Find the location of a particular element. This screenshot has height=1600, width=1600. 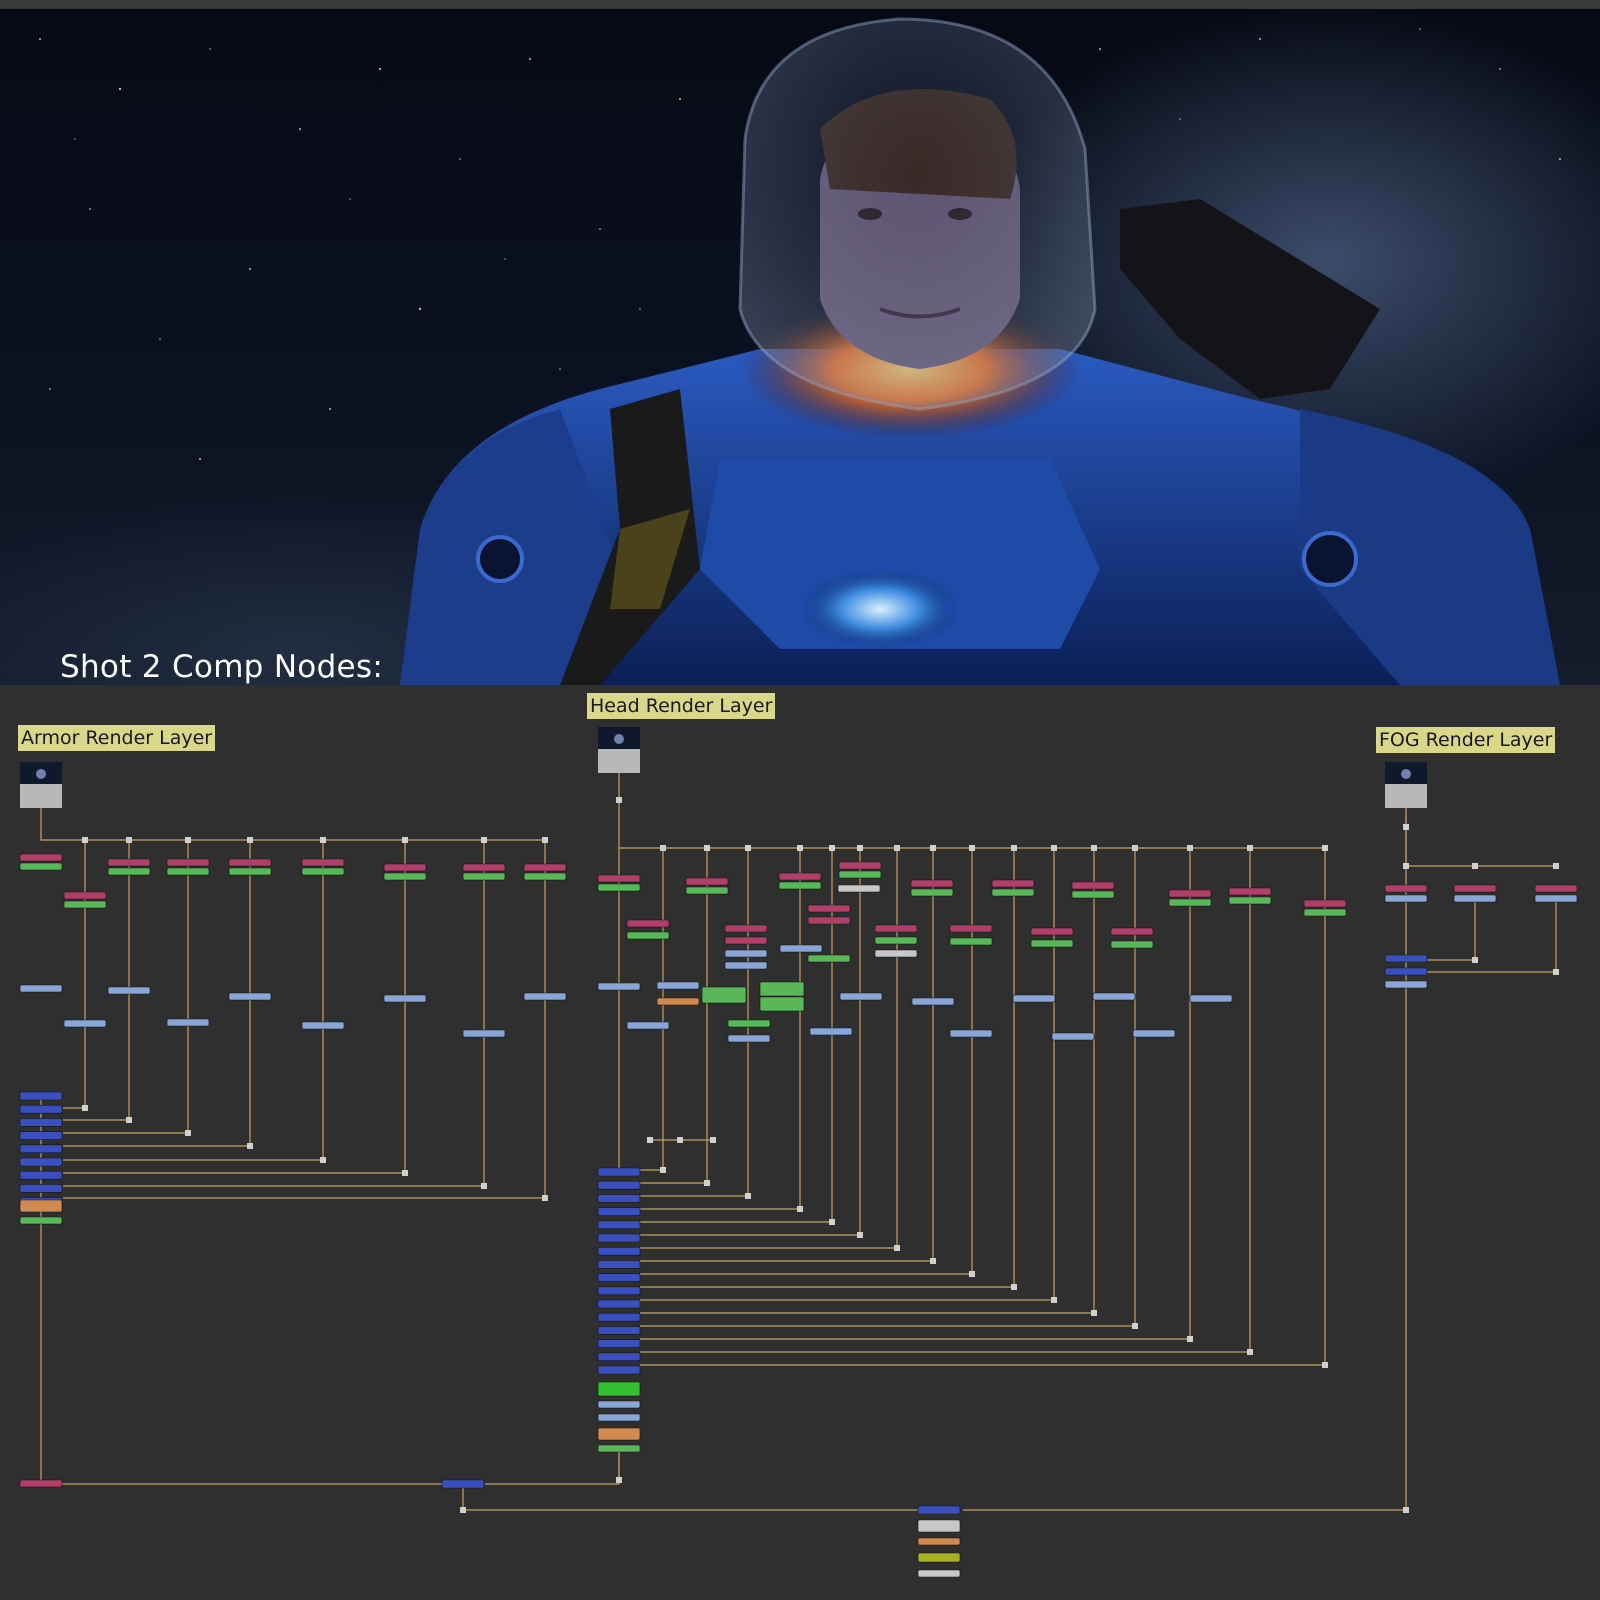

green-node is located at coordinates (619, 1389).